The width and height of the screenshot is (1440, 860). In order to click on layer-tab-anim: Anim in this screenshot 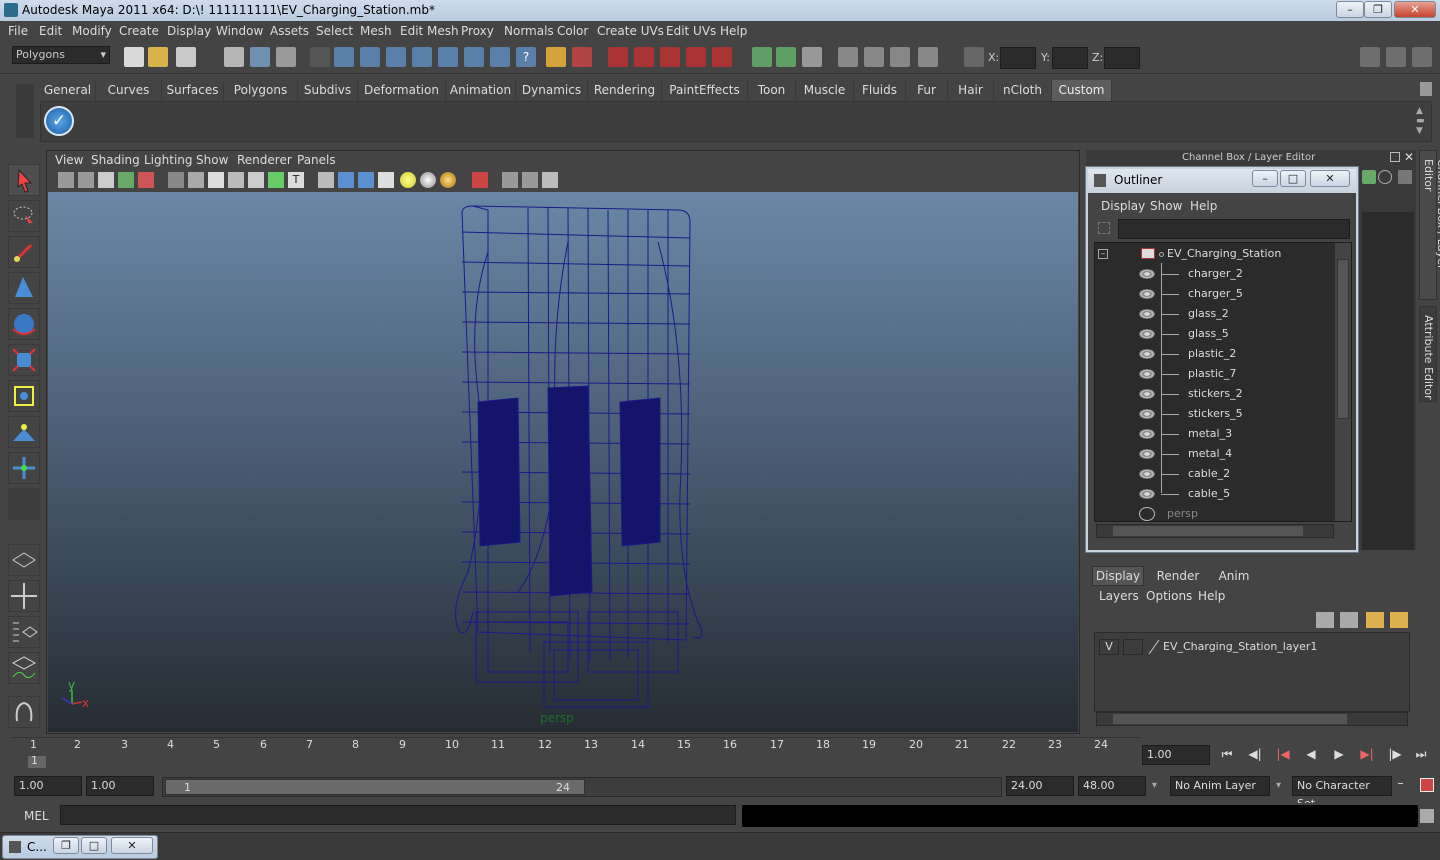, I will do `click(1234, 577)`.